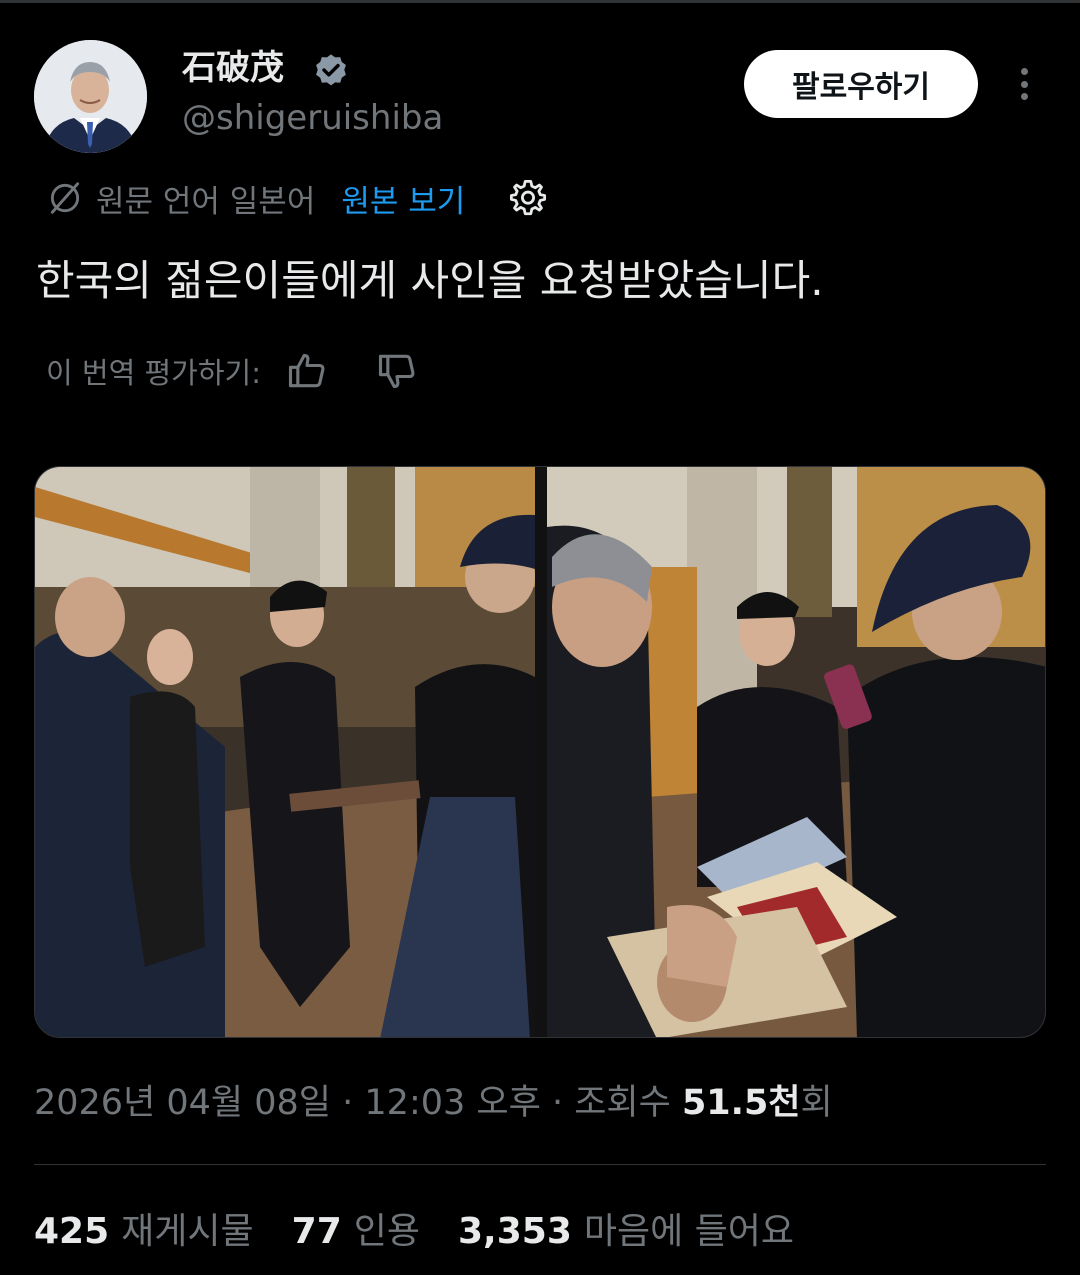 This screenshot has width=1080, height=1275. What do you see at coordinates (528, 198) in the screenshot?
I see `gear-icon` at bounding box center [528, 198].